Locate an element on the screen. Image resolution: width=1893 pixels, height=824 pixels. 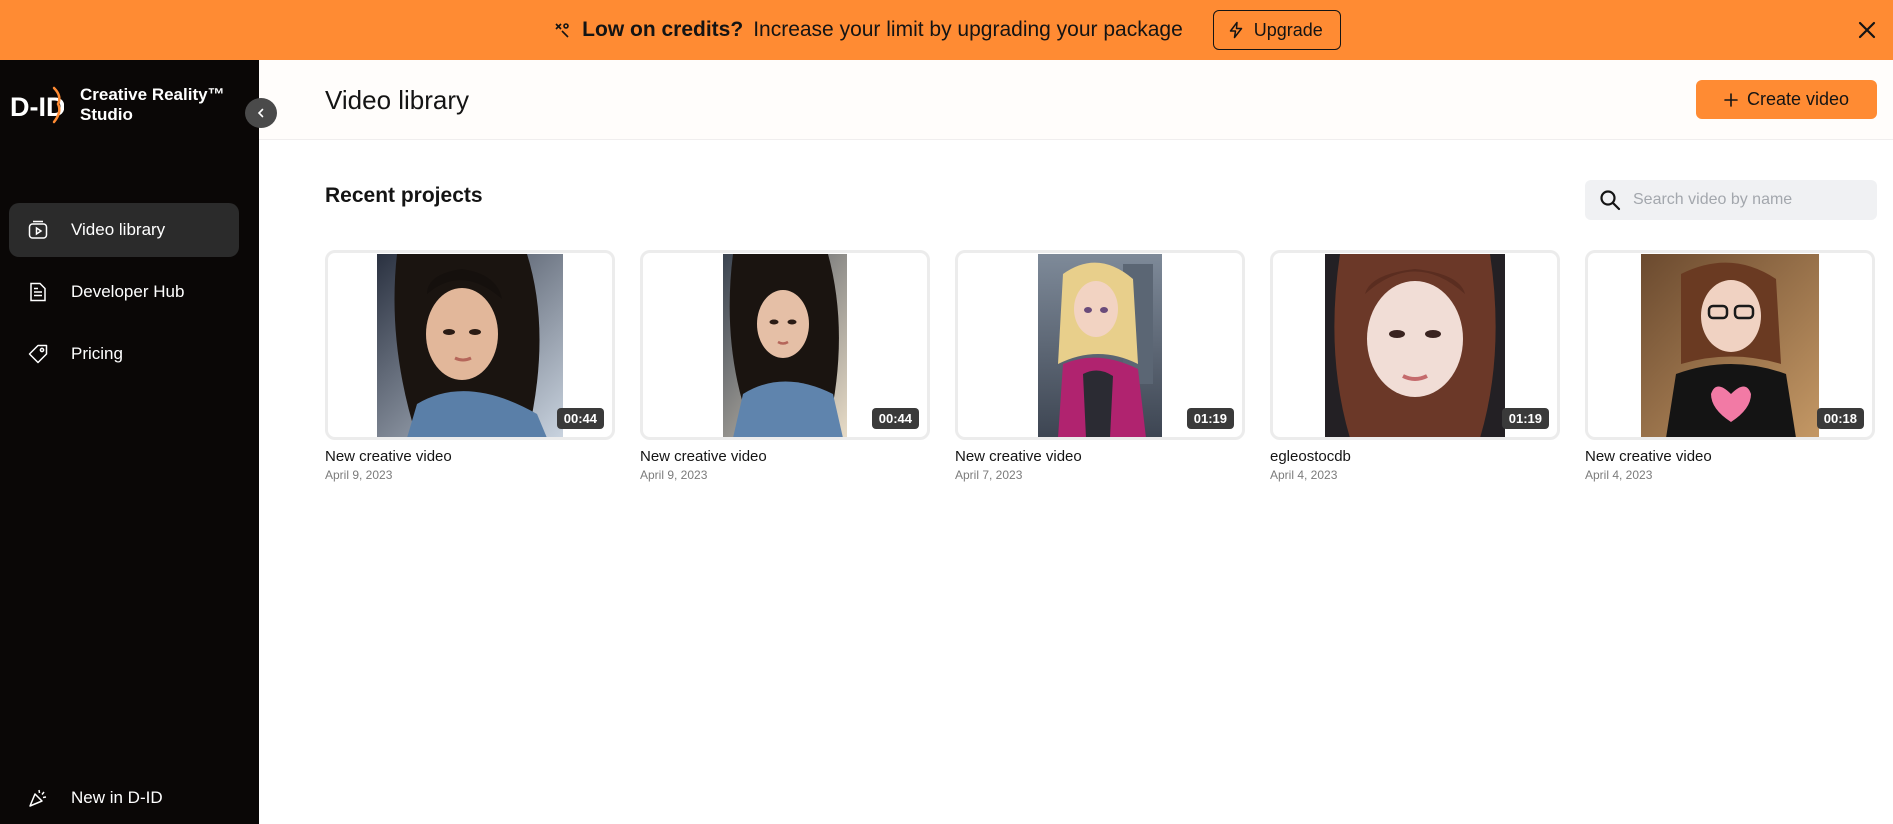
close-icon is located at coordinates (1867, 30).